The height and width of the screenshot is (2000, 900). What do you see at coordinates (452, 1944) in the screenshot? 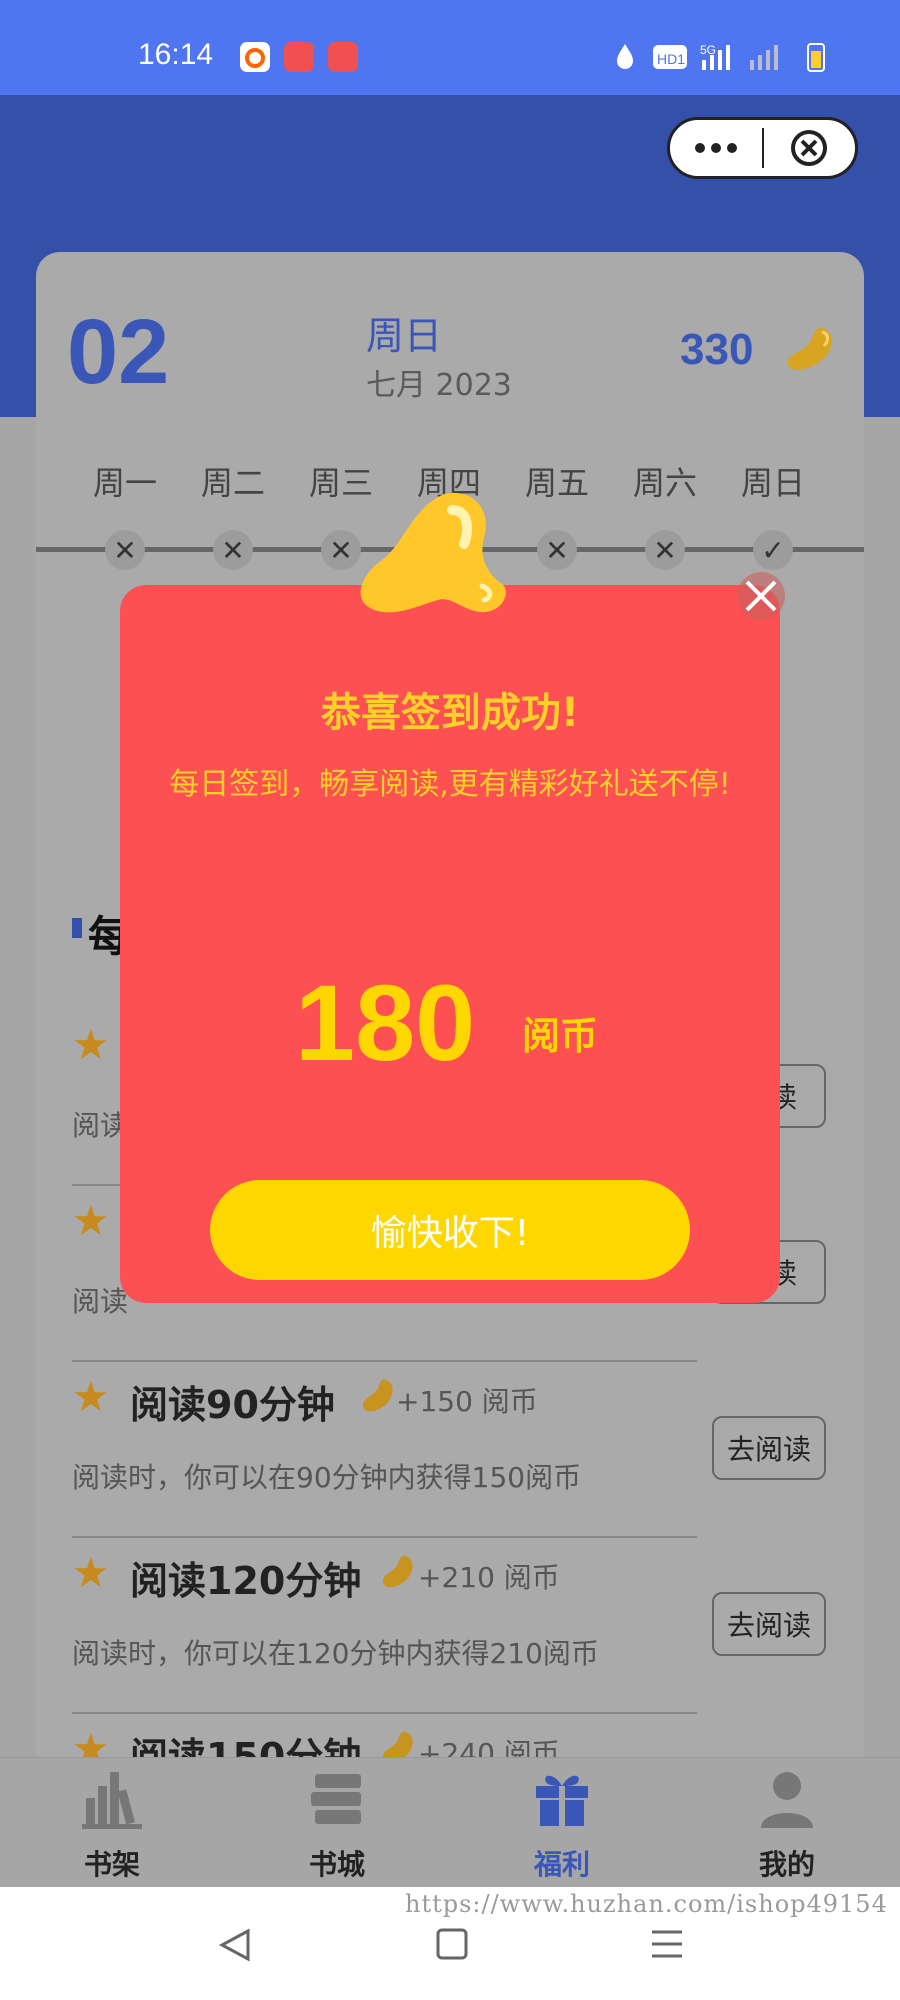
I see `home-nav-icon` at bounding box center [452, 1944].